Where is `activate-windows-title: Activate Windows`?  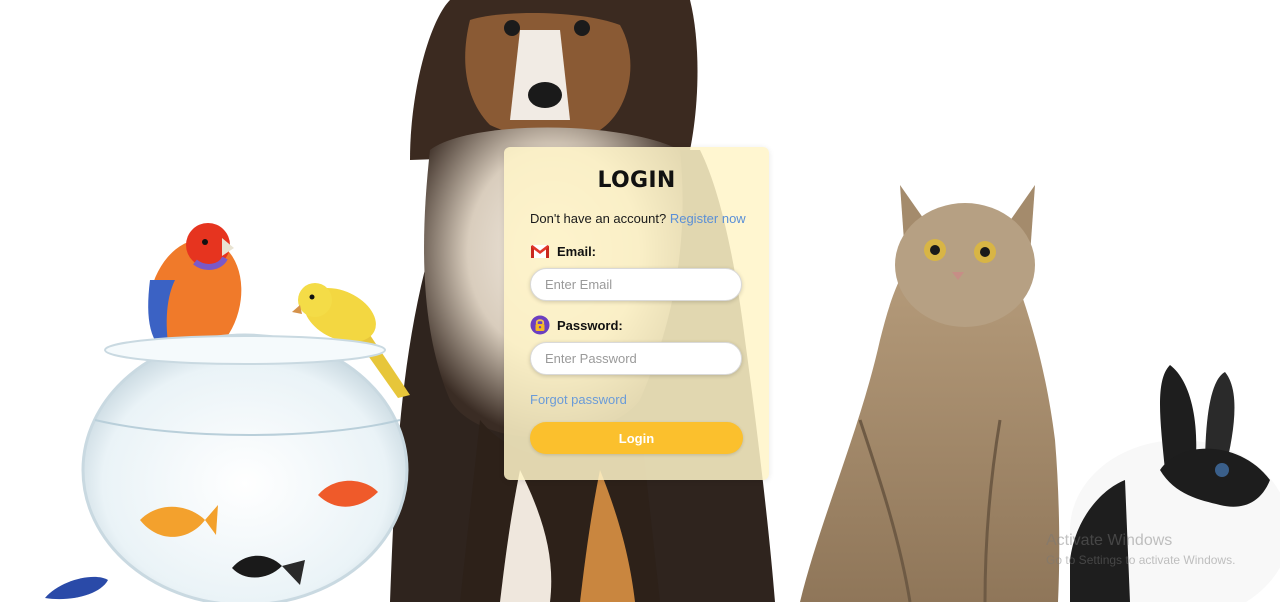 activate-windows-title: Activate Windows is located at coordinates (1109, 540).